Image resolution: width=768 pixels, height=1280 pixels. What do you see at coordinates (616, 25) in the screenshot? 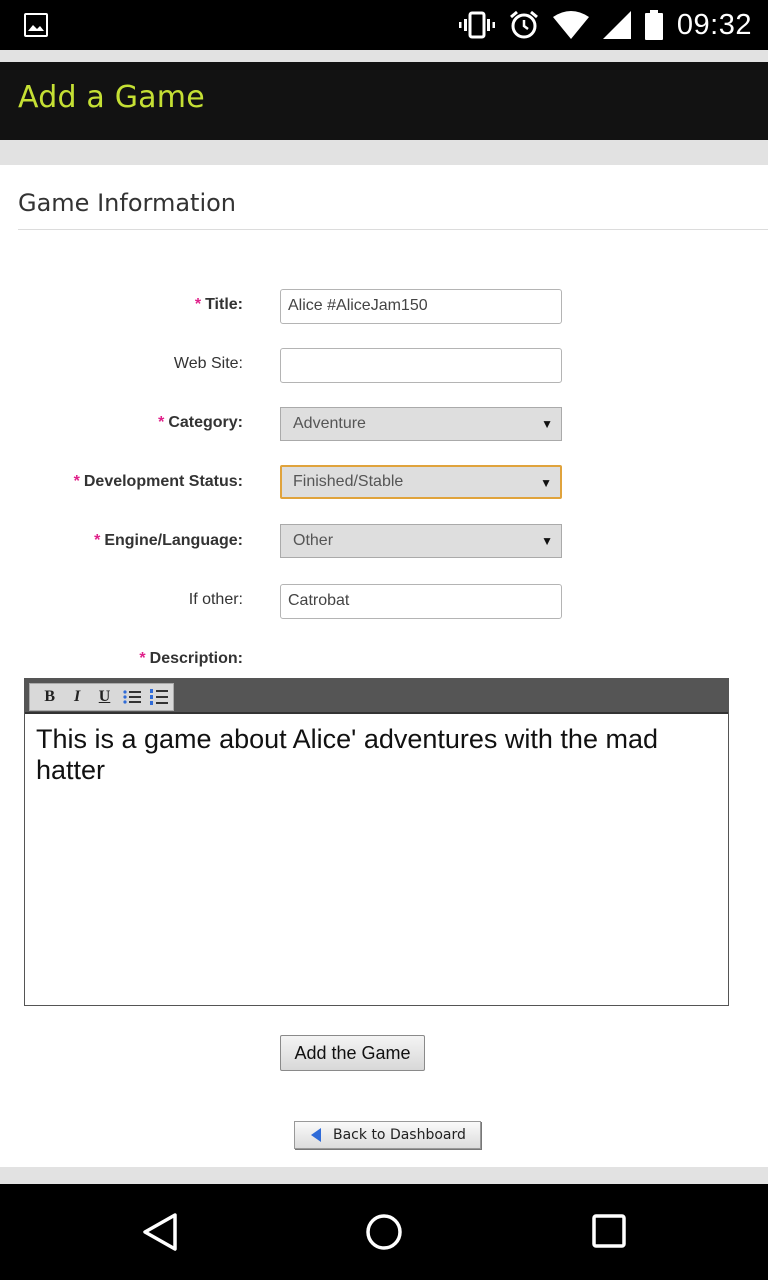
I see `signal-icon` at bounding box center [616, 25].